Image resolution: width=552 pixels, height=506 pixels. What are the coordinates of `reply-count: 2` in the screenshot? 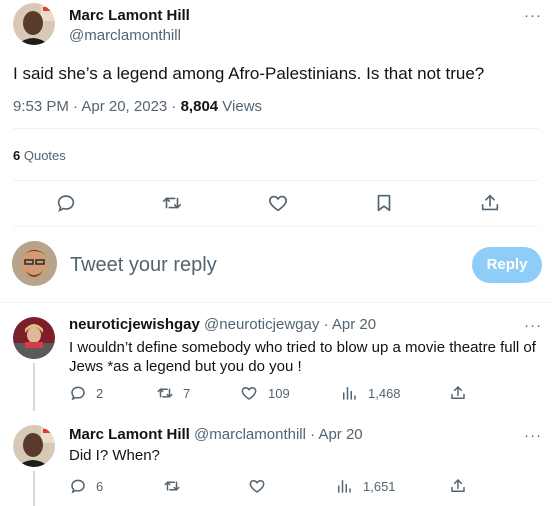 It's located at (100, 393).